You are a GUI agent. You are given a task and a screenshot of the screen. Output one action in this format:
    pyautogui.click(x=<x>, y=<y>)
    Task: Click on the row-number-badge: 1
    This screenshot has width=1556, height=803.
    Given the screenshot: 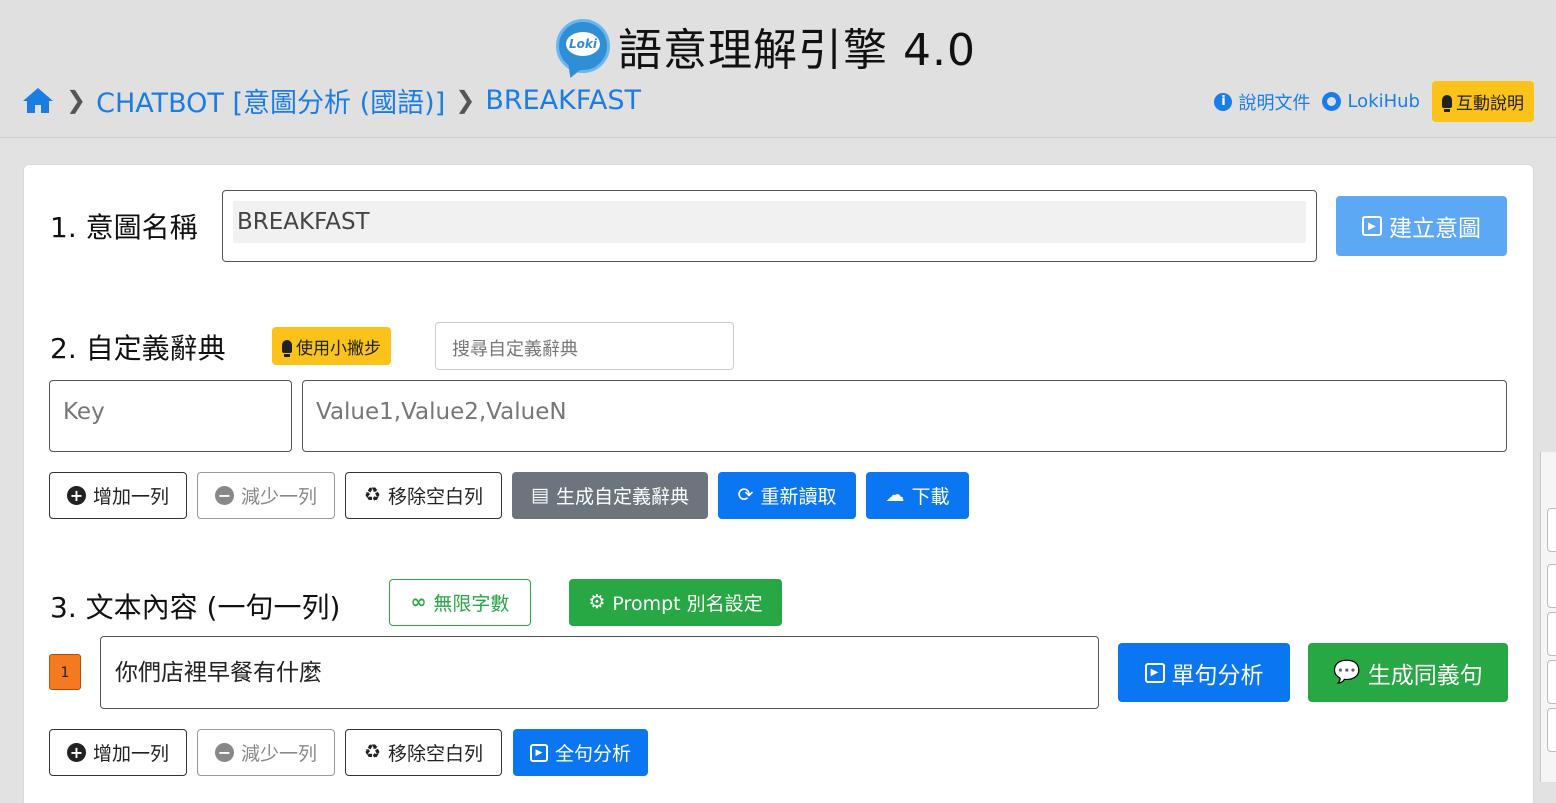 What is the action you would take?
    pyautogui.click(x=65, y=672)
    